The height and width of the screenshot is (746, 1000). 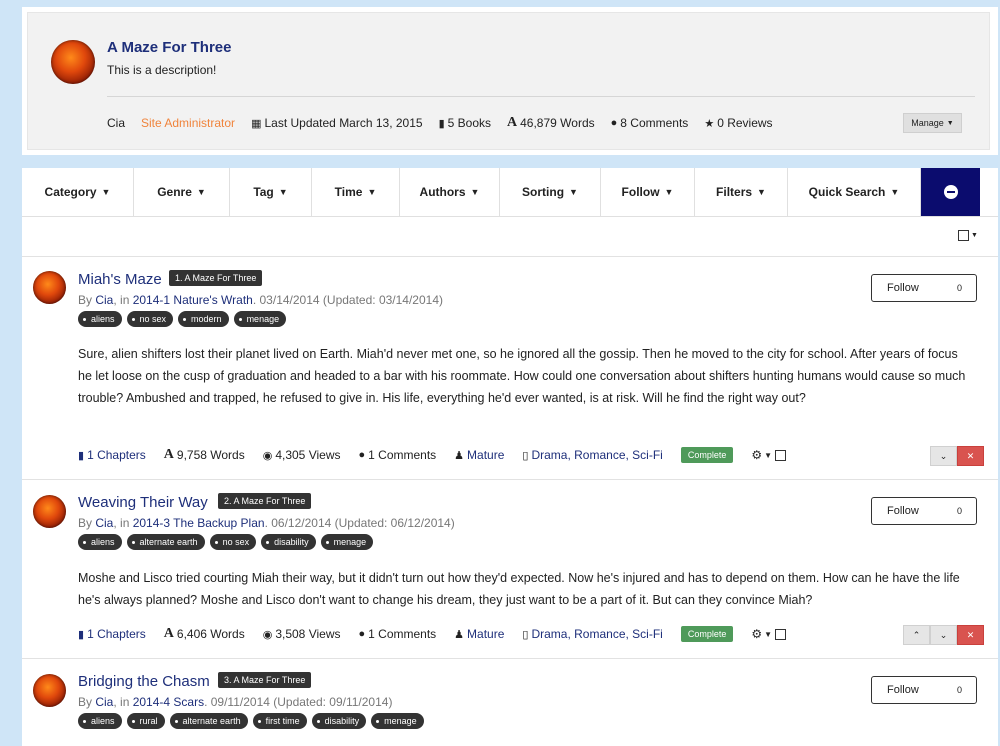 I want to click on nav-tag: Tag ▼, so click(x=271, y=192).